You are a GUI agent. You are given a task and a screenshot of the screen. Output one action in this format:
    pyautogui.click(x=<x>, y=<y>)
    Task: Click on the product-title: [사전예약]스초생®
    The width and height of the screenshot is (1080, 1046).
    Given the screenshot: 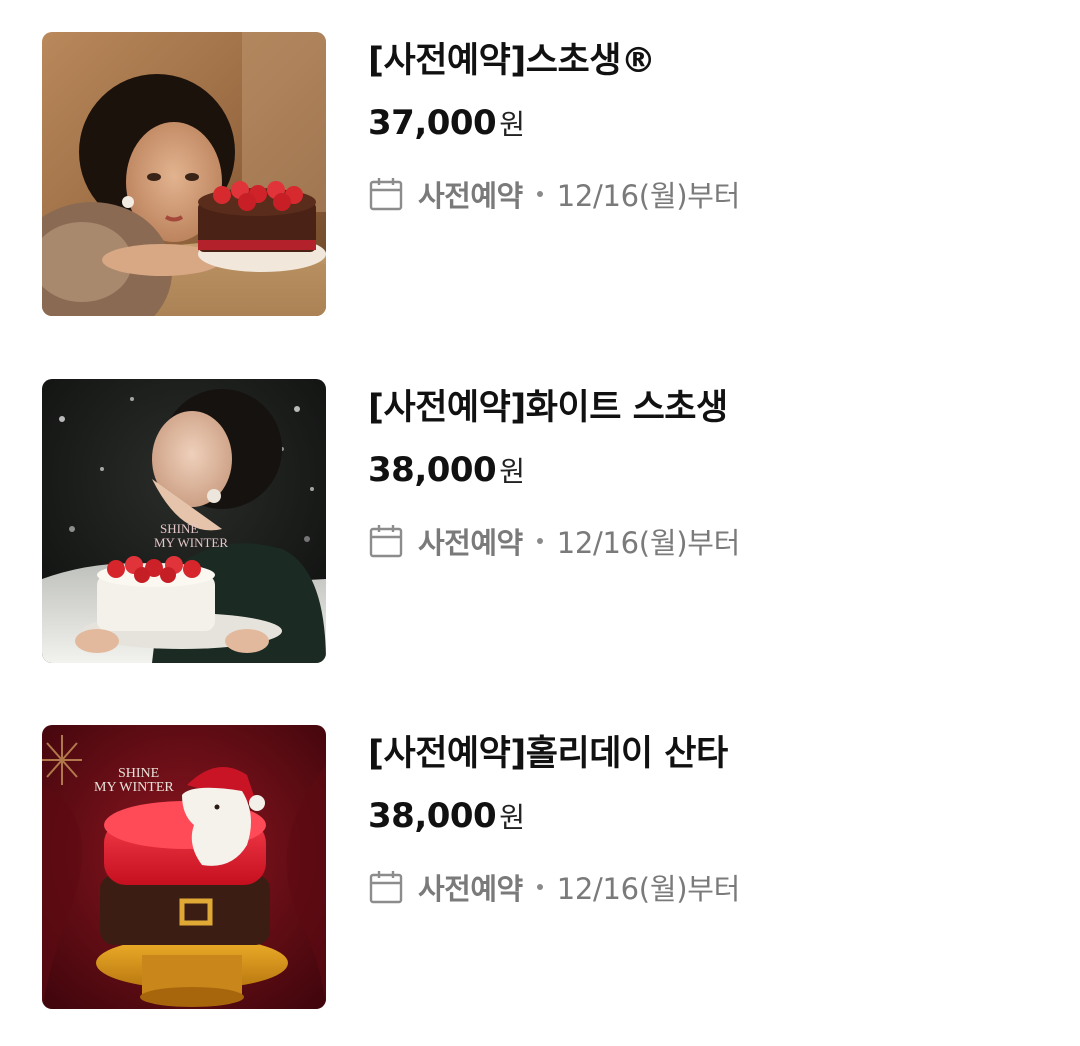 What is the action you would take?
    pyautogui.click(x=512, y=61)
    